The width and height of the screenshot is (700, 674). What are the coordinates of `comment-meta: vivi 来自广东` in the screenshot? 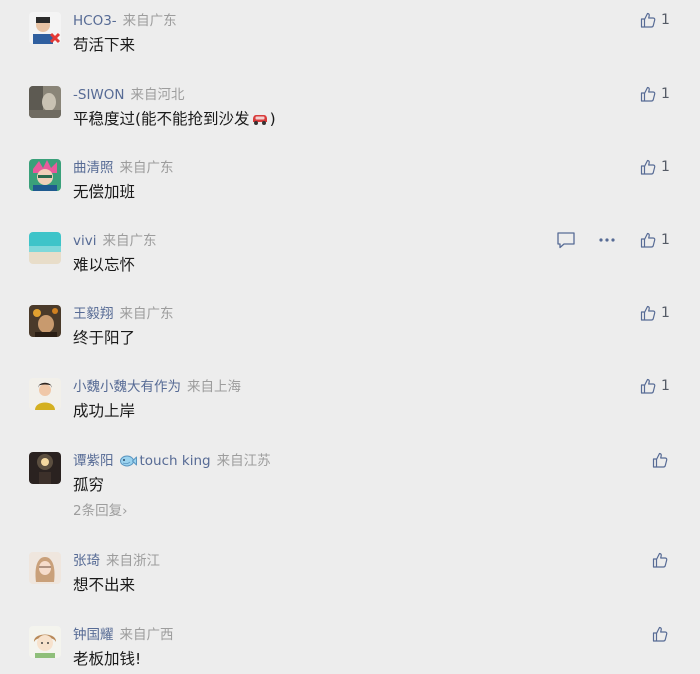 It's located at (114, 241).